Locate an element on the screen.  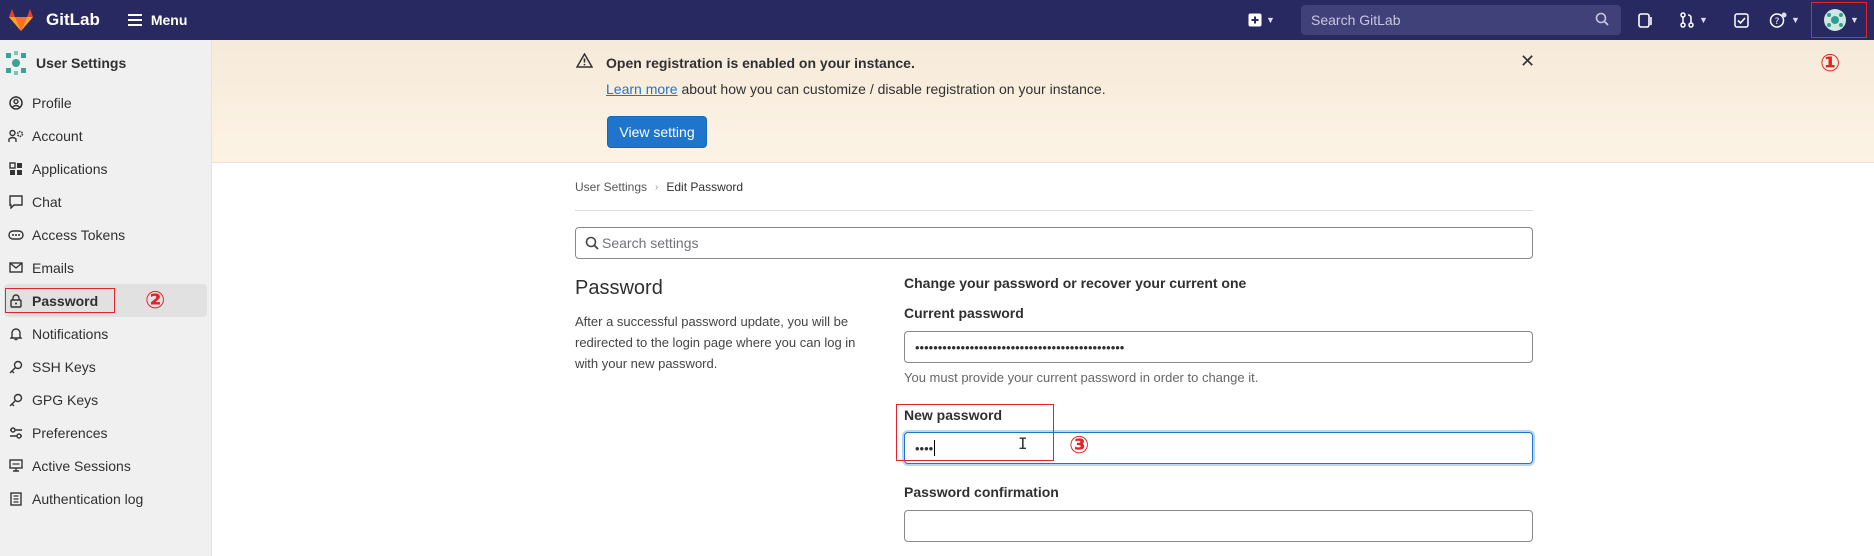
account-icon is located at coordinates (16, 136).